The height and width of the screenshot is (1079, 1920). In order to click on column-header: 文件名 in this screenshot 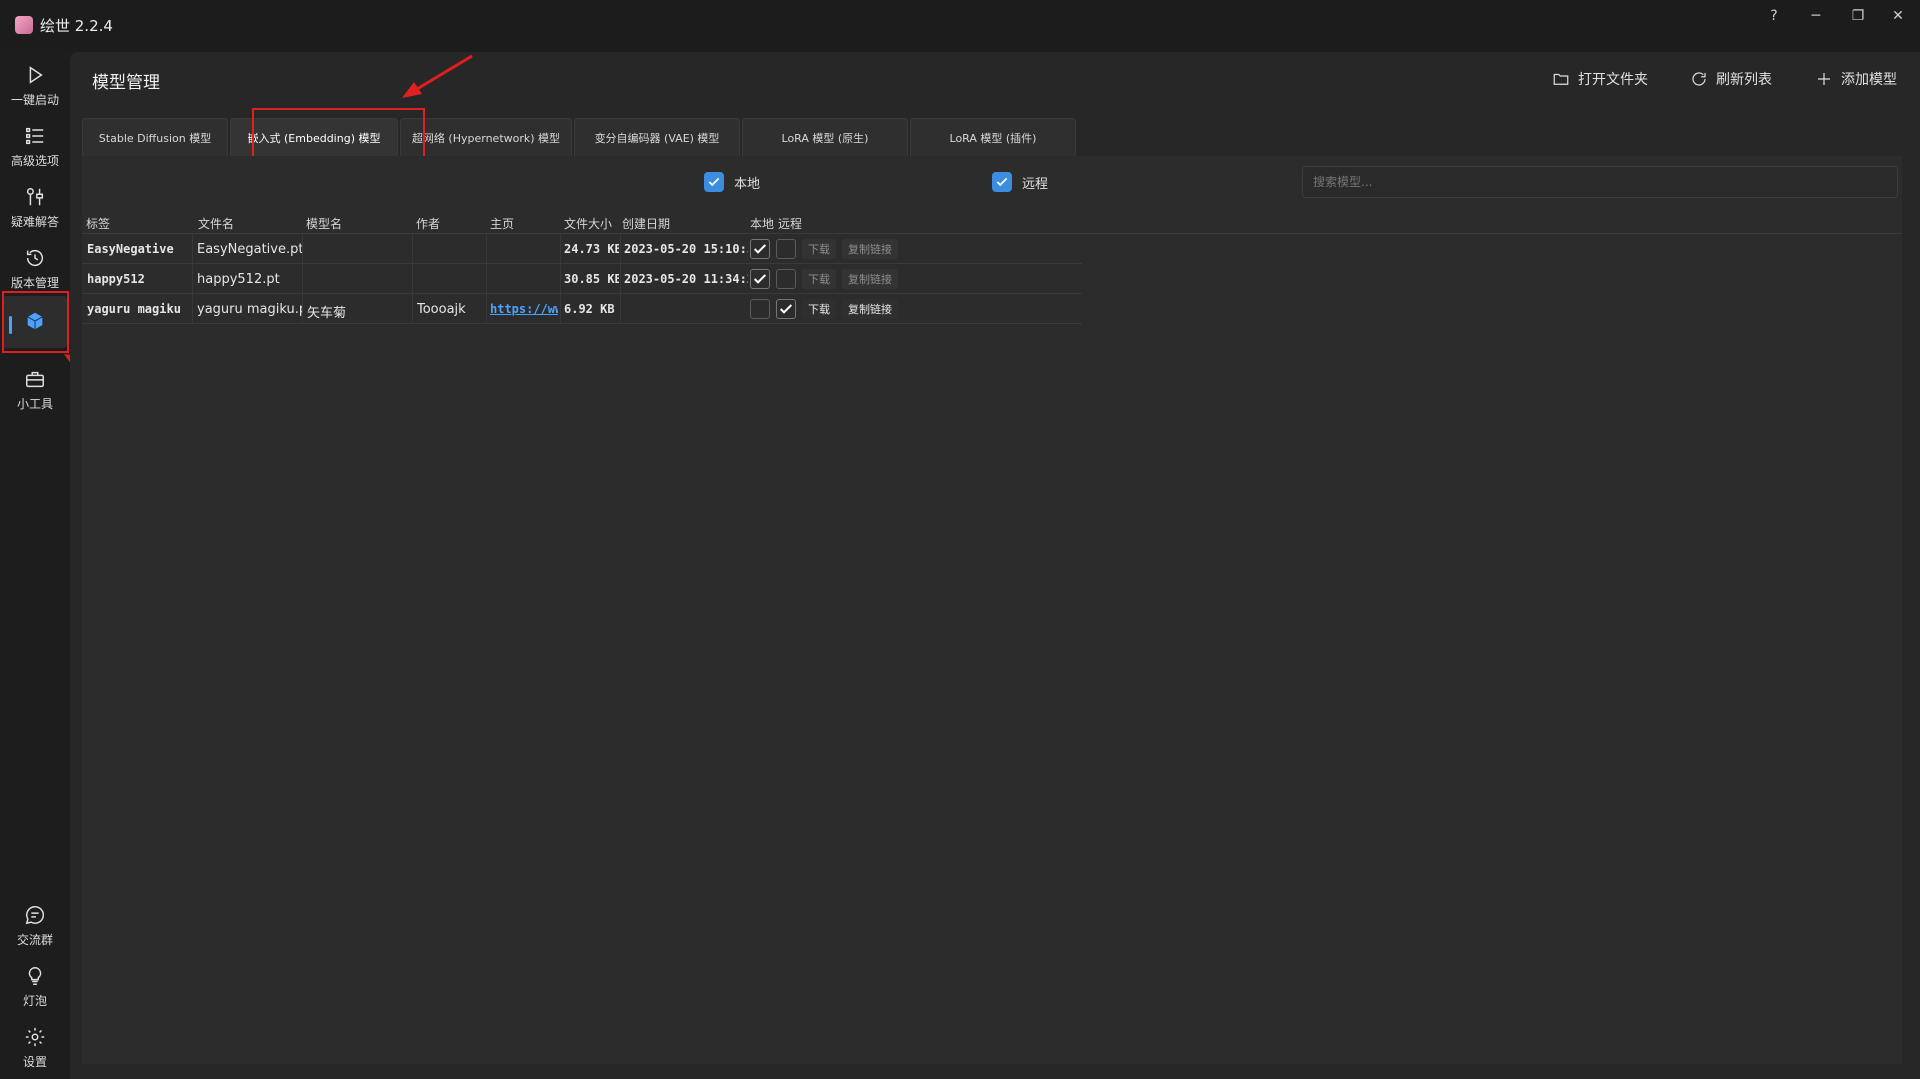, I will do `click(216, 224)`.